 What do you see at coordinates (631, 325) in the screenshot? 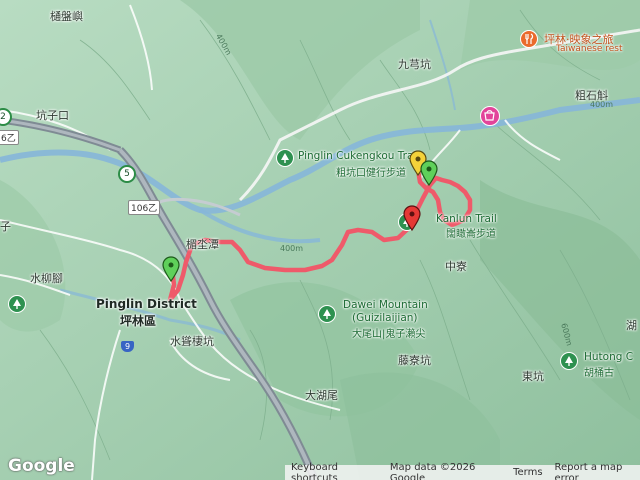
I see `place-label: 湖` at bounding box center [631, 325].